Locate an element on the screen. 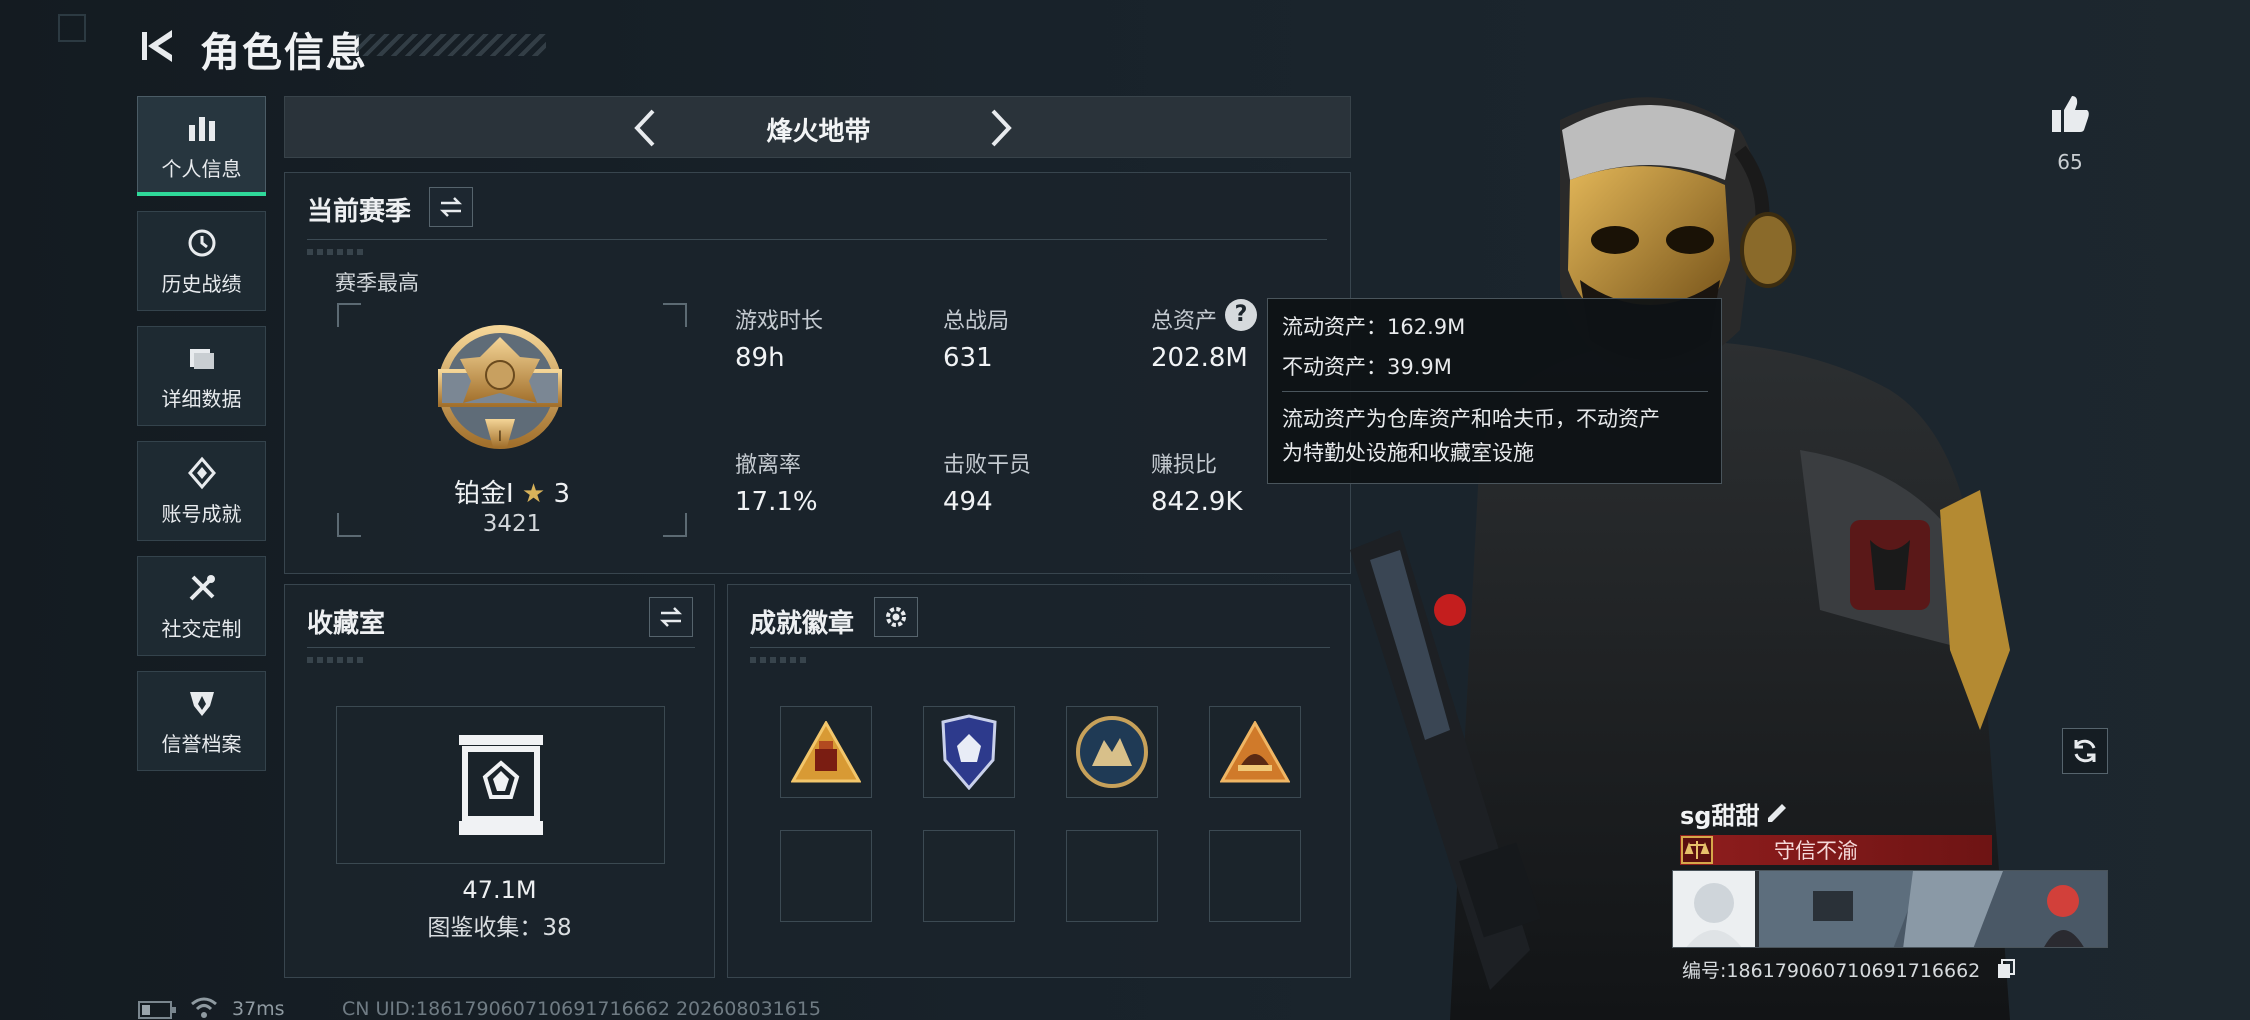  like-count: 65 is located at coordinates (2070, 162).